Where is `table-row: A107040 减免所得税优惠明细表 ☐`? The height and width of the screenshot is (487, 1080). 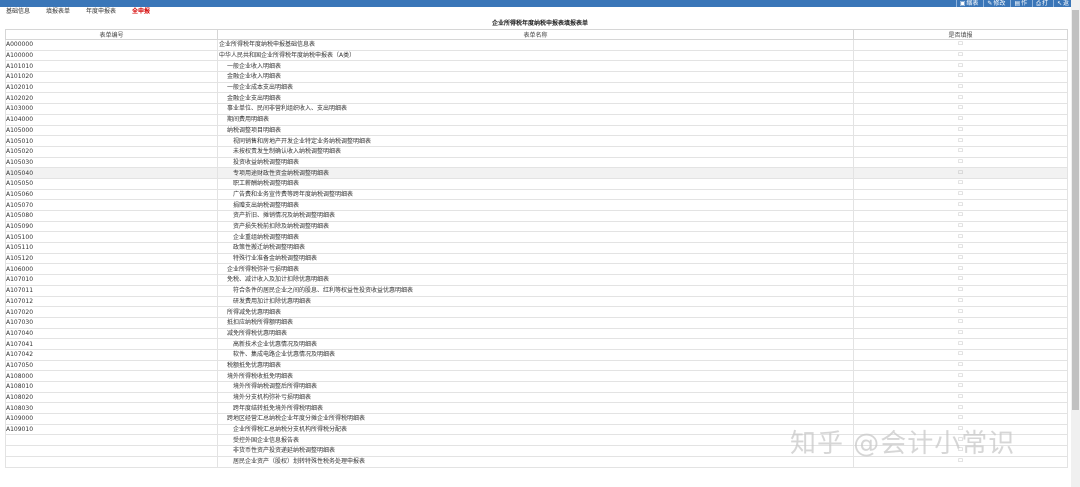 table-row: A107040 减免所得税优惠明细表 ☐ is located at coordinates (536, 333).